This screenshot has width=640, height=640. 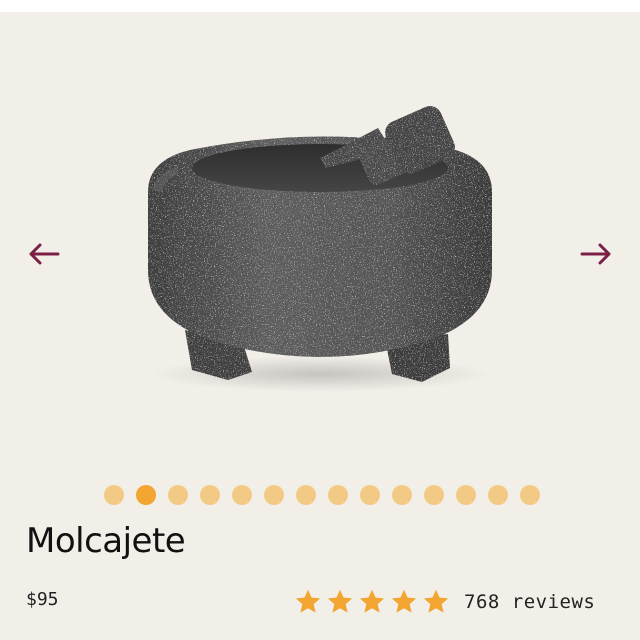 I want to click on rating-summary: 768 reviews, so click(x=444, y=602).